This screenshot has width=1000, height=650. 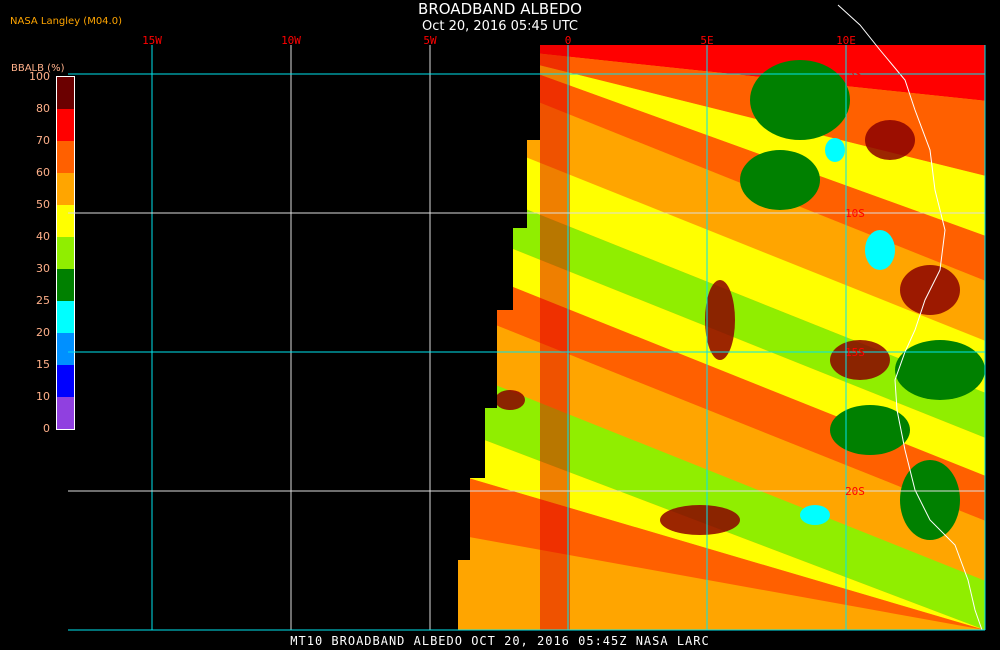 What do you see at coordinates (855, 352) in the screenshot?
I see `latitude-label: 15S` at bounding box center [855, 352].